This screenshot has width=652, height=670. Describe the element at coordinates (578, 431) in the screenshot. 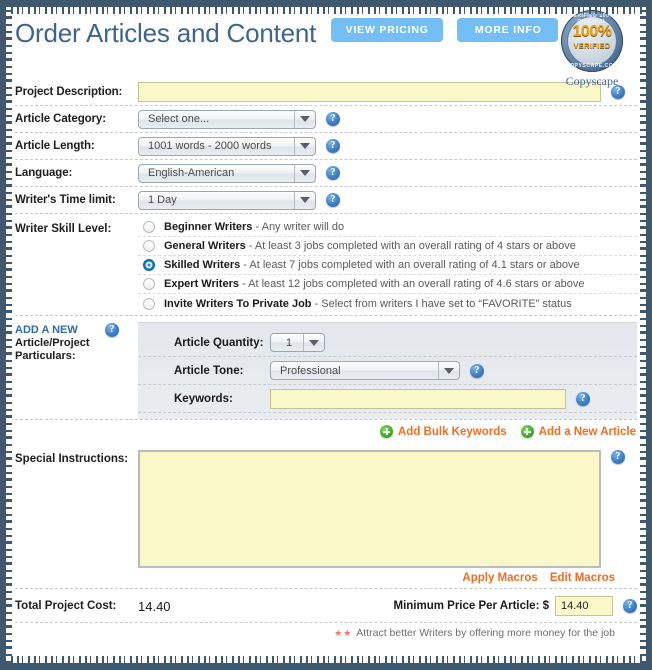

I see `add-new-article-link: Add a New Article` at that location.